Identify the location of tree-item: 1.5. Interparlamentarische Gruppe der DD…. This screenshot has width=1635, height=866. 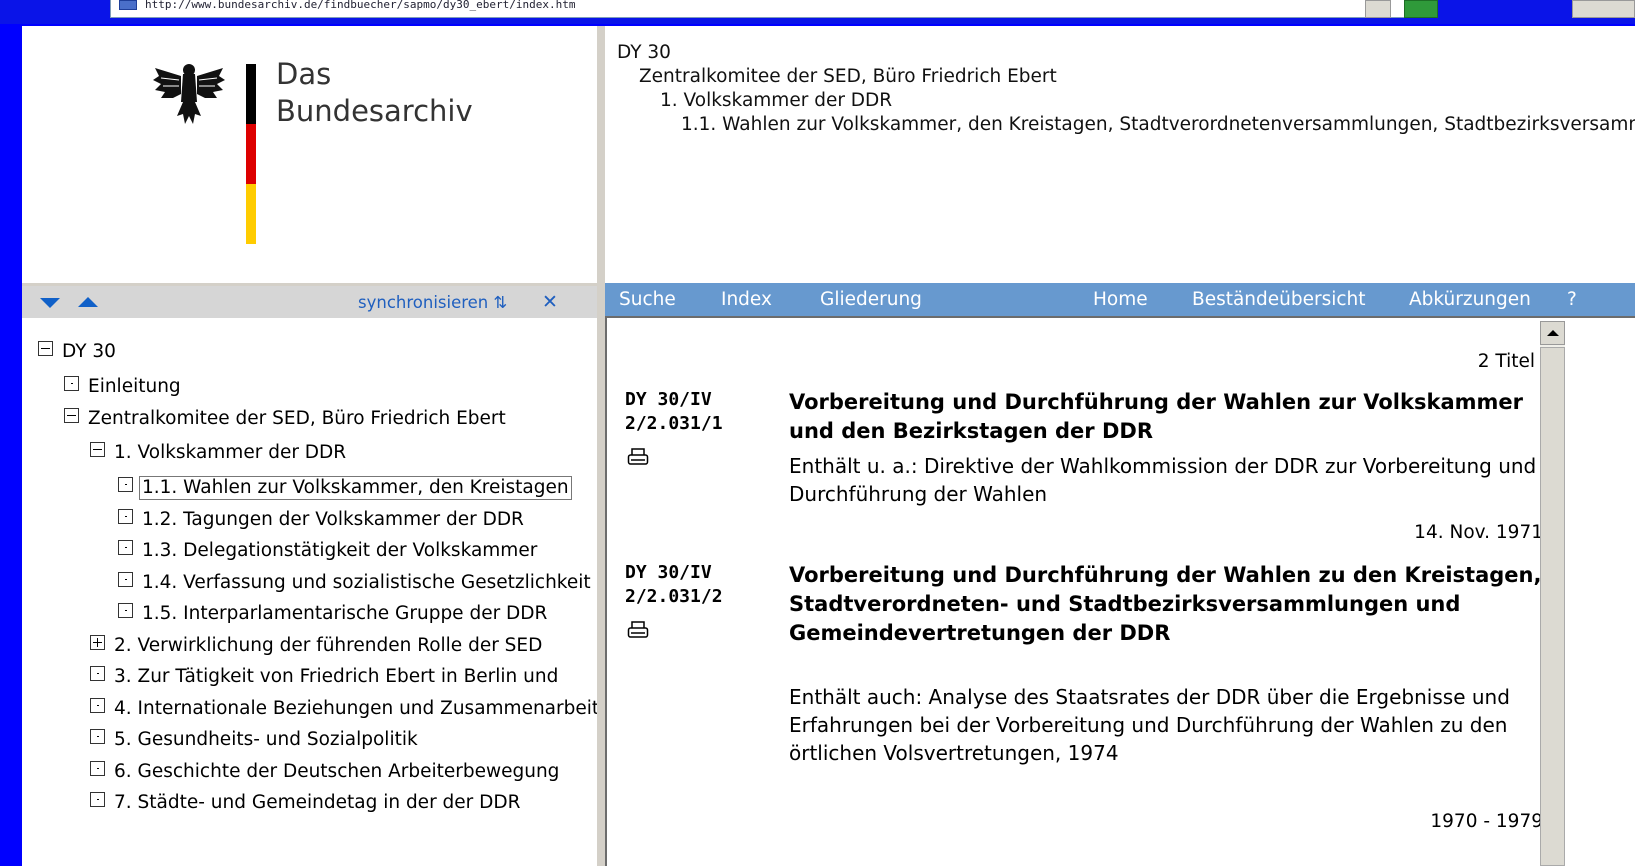
(332, 614).